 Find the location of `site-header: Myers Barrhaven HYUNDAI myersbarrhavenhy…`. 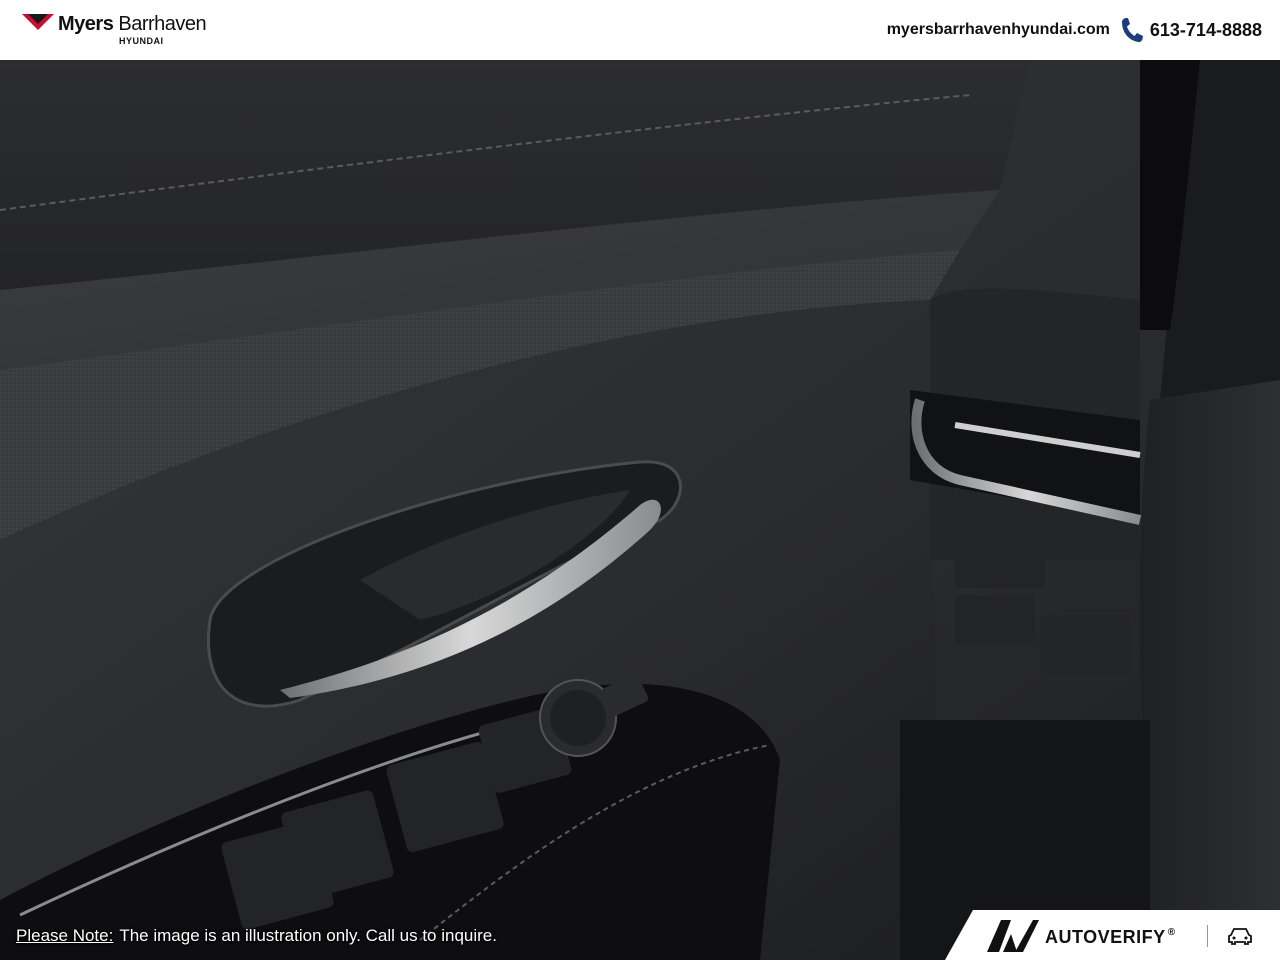

site-header: Myers Barrhaven HYUNDAI myersbarrhavenhy… is located at coordinates (640, 30).